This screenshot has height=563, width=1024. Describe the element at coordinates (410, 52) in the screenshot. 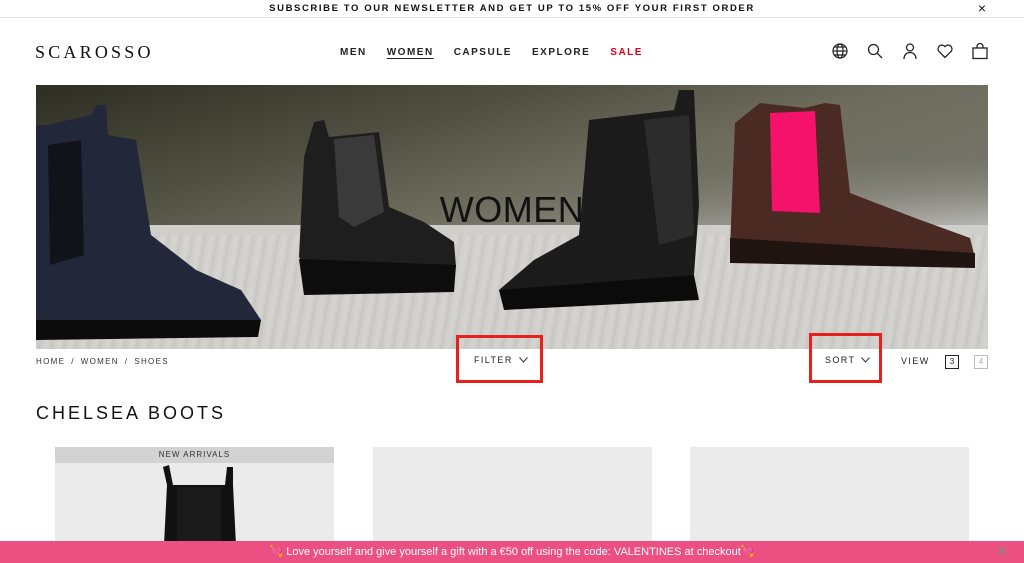

I see `nav-item-women: WOMEN` at that location.